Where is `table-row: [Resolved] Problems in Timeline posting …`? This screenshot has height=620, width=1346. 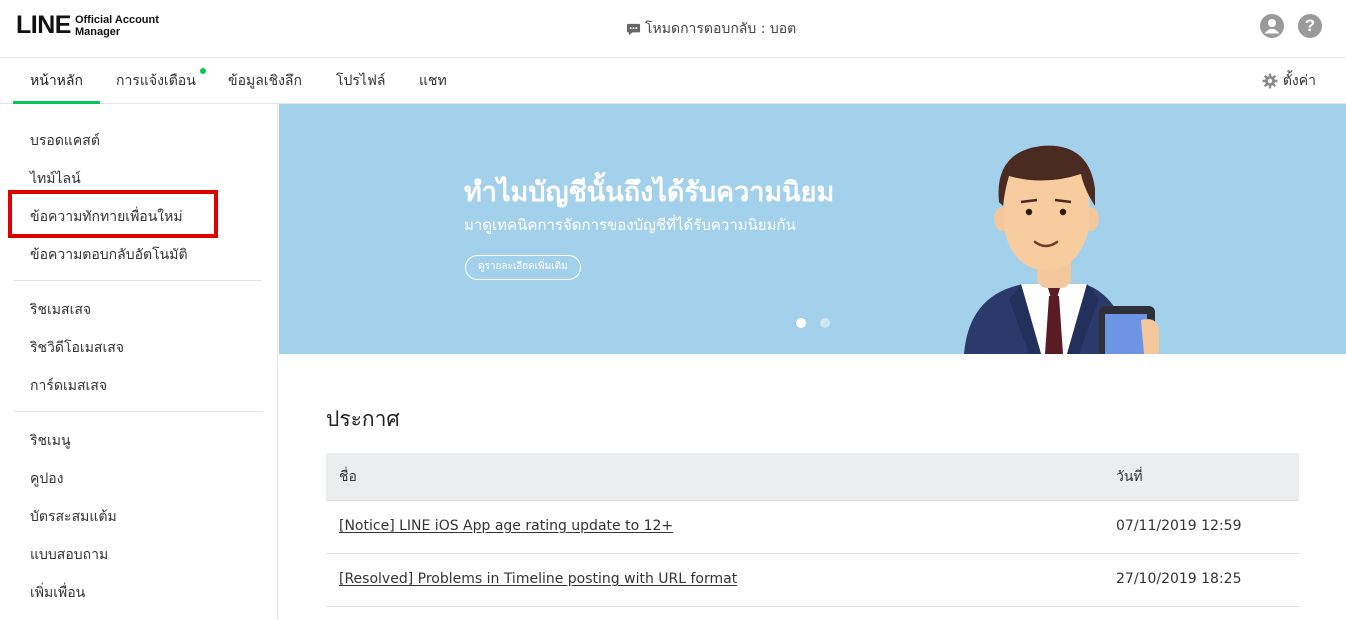
table-row: [Resolved] Problems in Timeline posting … is located at coordinates (812, 580).